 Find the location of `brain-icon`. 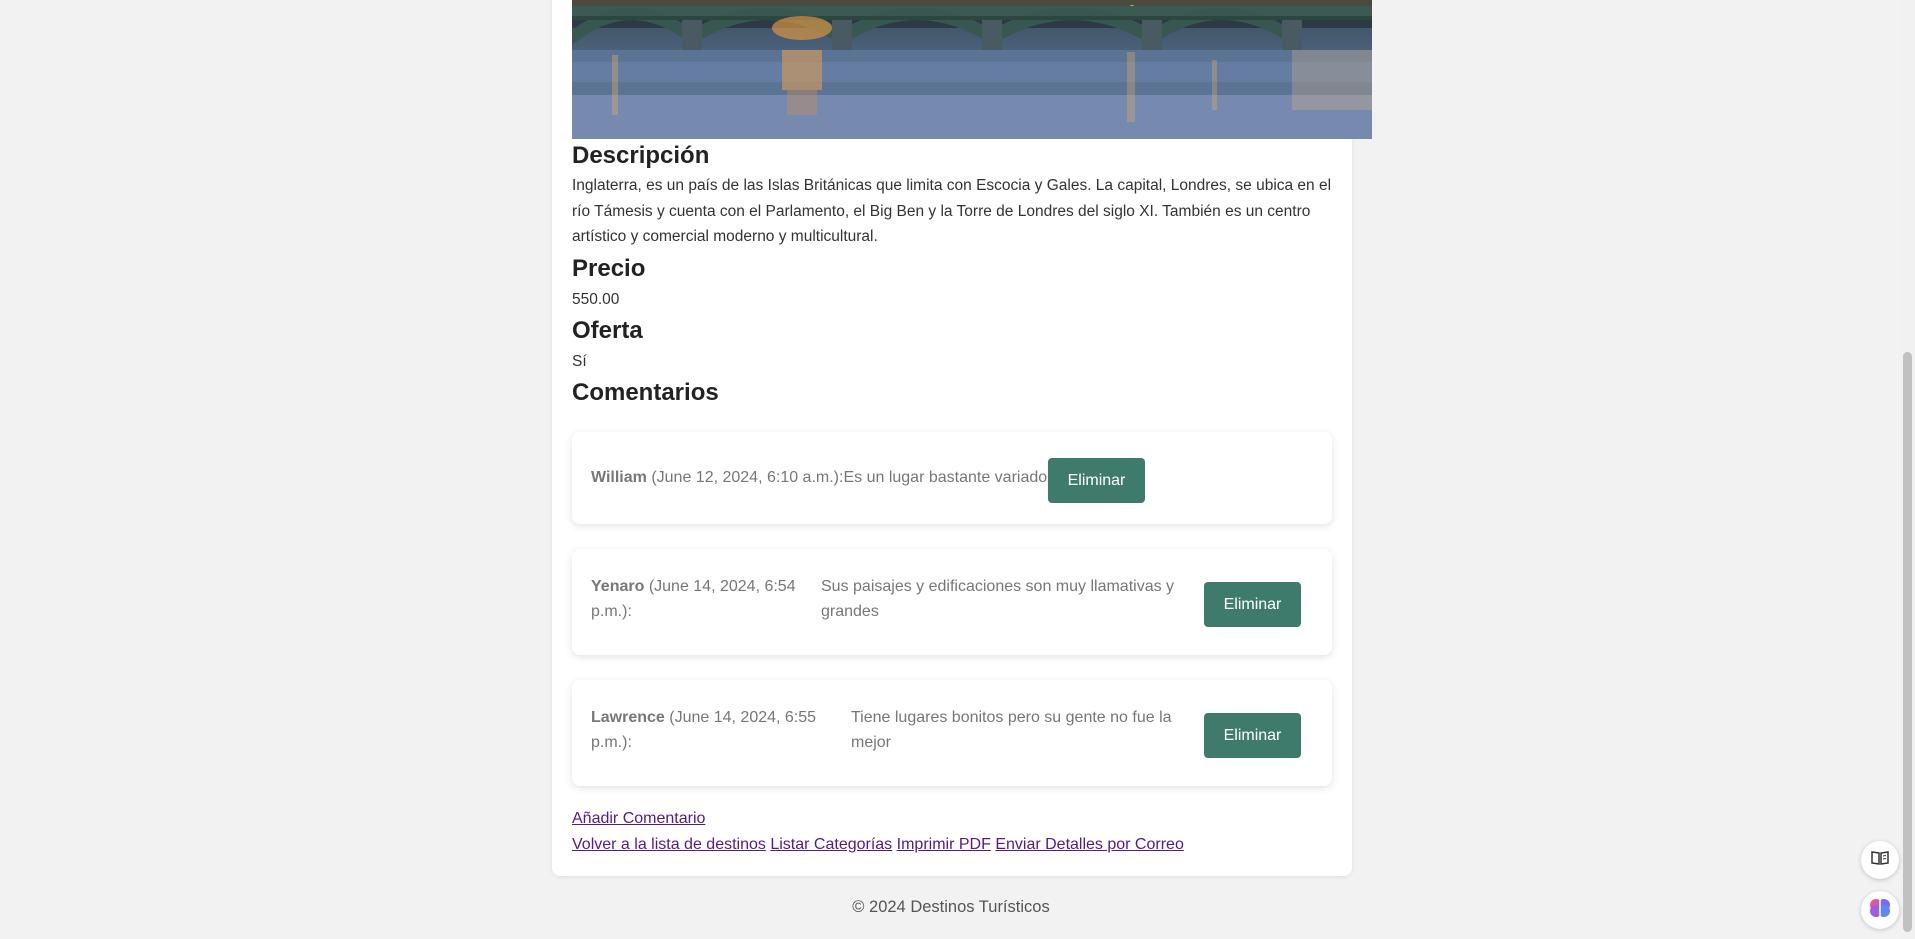

brain-icon is located at coordinates (1880, 910).